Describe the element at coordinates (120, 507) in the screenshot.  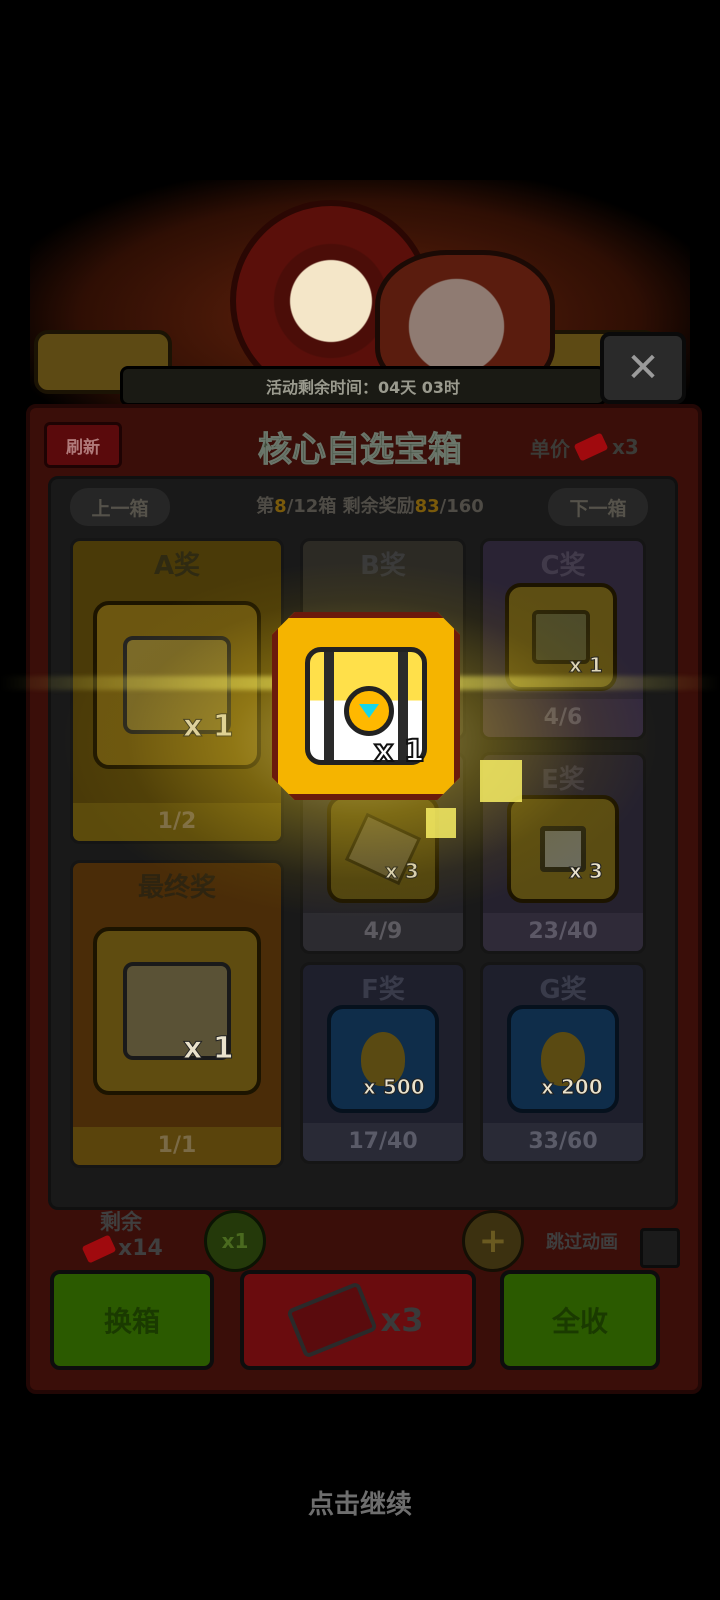
I see `prev-box-button: 上一箱` at that location.